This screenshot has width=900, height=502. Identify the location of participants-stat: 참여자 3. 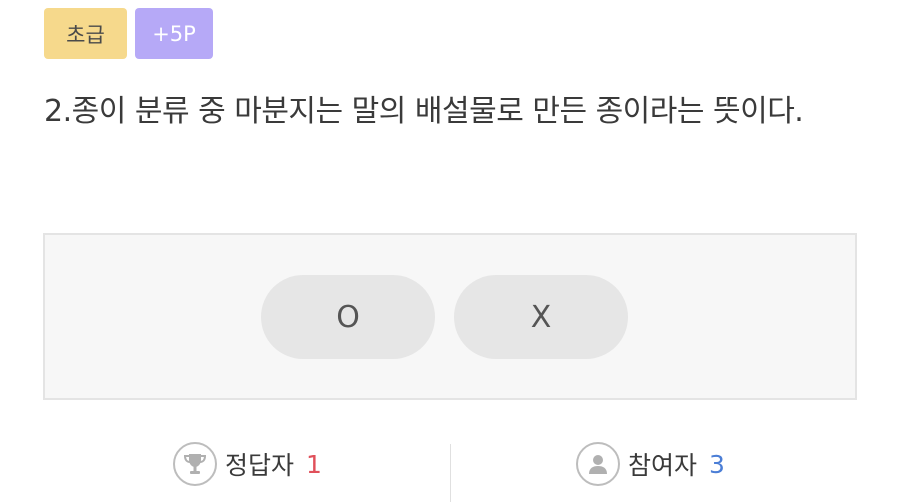
(650, 464).